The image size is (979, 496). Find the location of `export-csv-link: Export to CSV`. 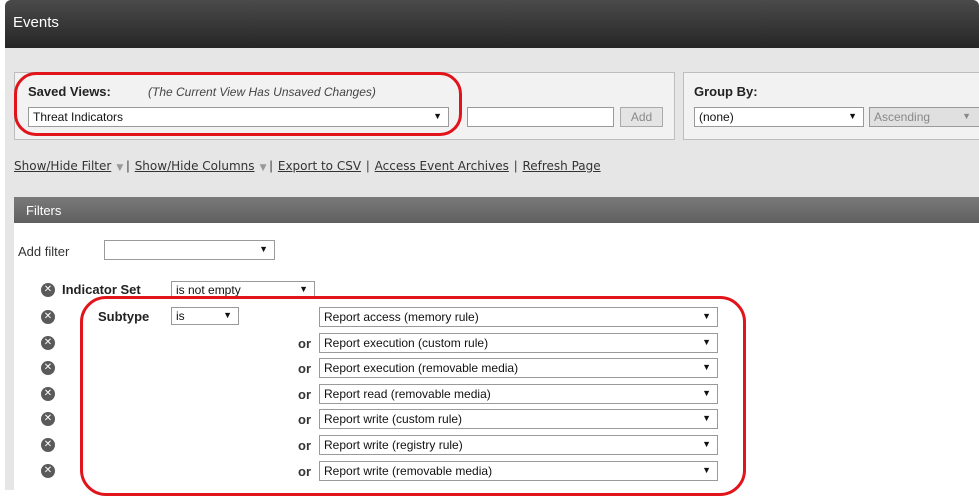

export-csv-link: Export to CSV is located at coordinates (319, 166).